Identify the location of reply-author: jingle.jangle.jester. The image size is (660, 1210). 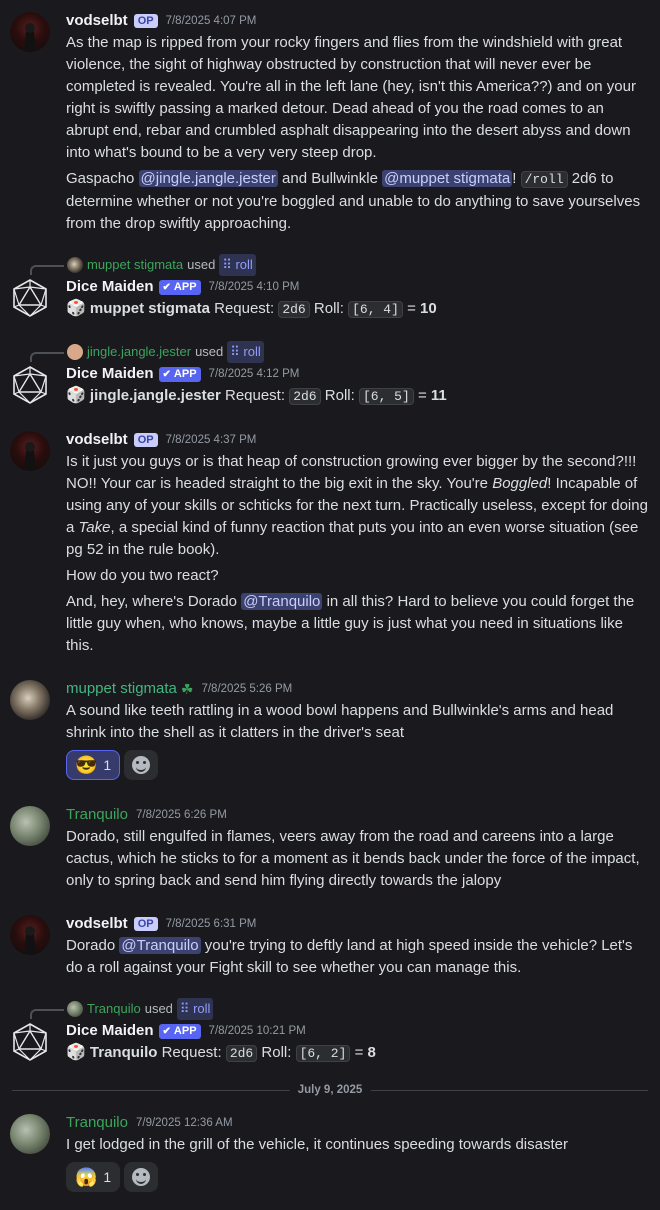
(139, 352).